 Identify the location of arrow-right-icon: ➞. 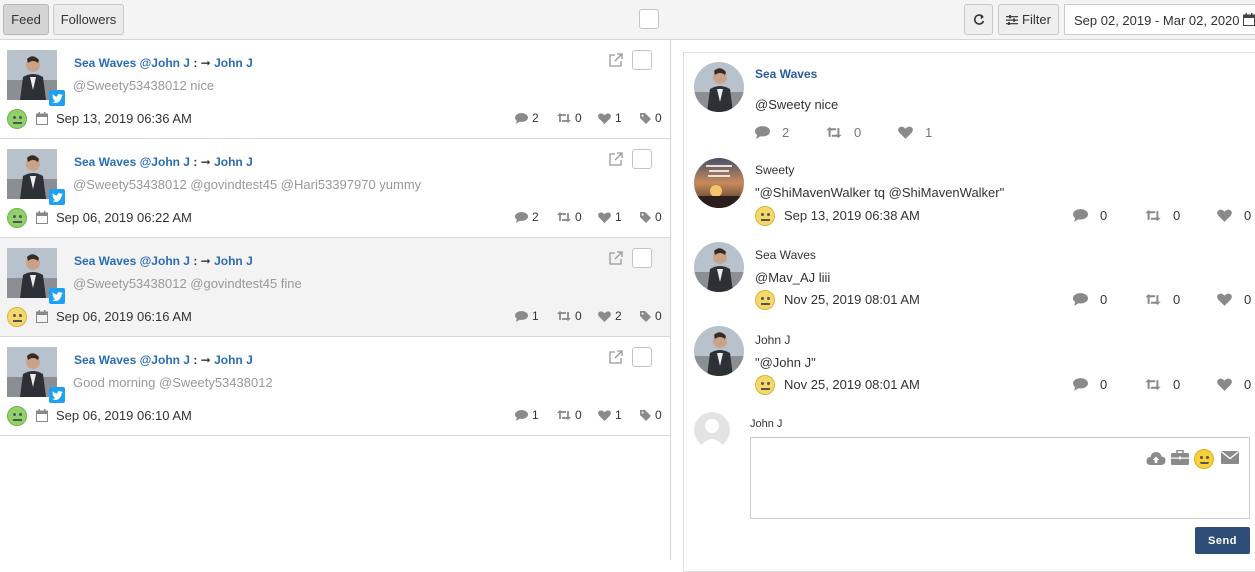
(205, 63).